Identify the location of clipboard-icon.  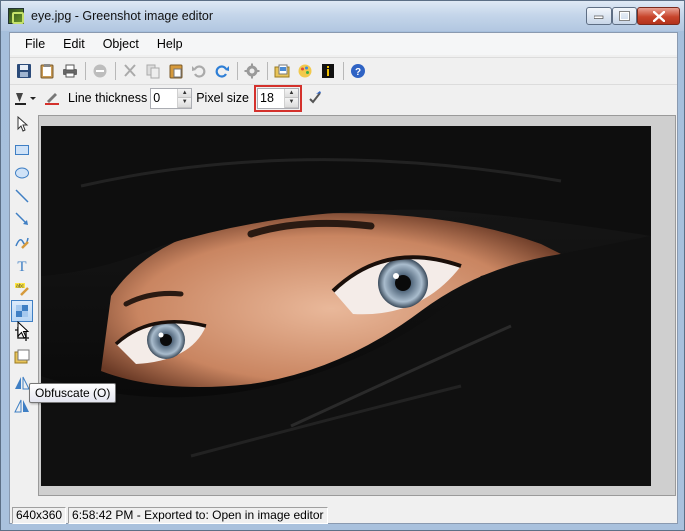
(47, 70).